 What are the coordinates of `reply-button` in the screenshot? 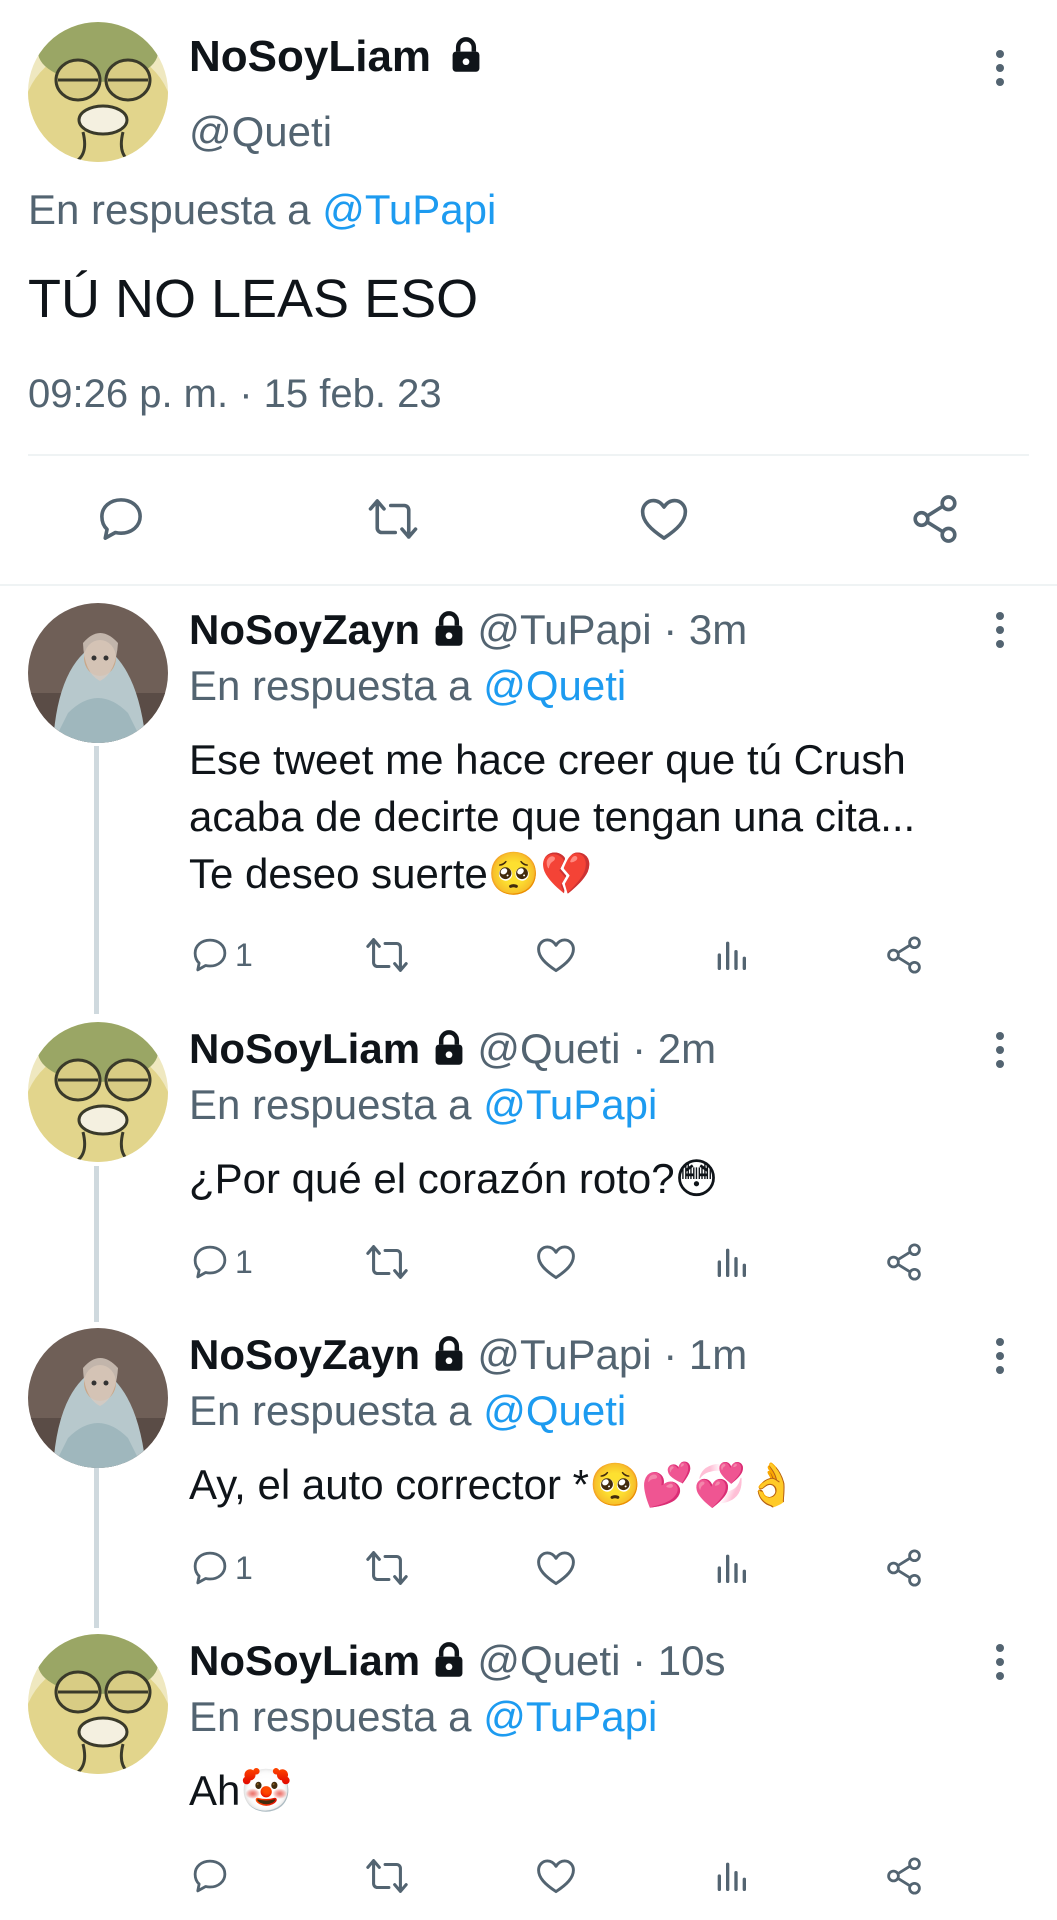 It's located at (212, 1876).